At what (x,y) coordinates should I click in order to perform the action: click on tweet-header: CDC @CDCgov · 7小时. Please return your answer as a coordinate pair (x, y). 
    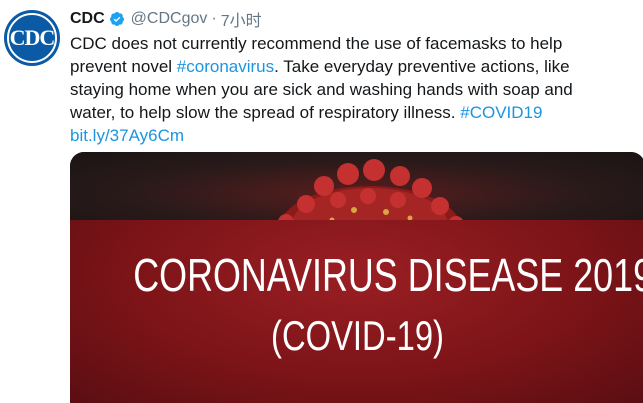
    Looking at the image, I should click on (166, 19).